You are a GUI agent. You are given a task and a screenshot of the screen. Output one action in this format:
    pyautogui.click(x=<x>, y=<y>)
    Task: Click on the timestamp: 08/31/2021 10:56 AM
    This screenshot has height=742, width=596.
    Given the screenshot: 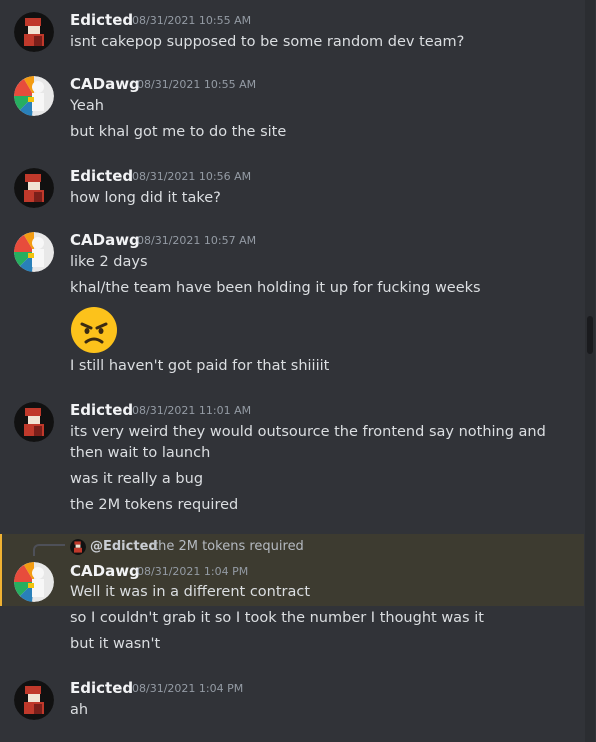 What is the action you would take?
    pyautogui.click(x=192, y=176)
    